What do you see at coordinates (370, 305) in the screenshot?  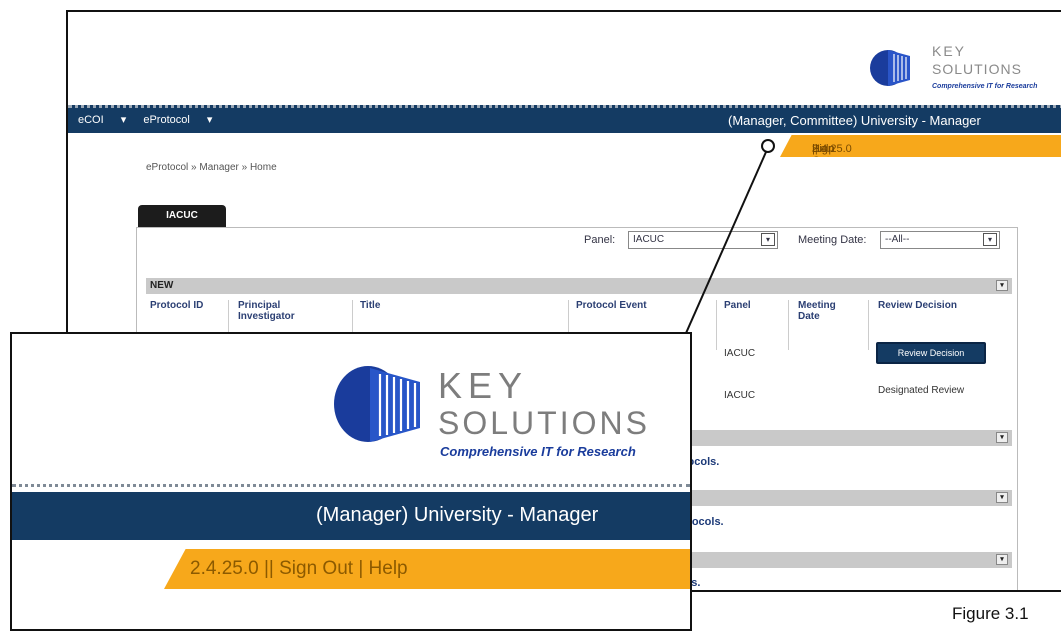 I see `col-title: Title` at bounding box center [370, 305].